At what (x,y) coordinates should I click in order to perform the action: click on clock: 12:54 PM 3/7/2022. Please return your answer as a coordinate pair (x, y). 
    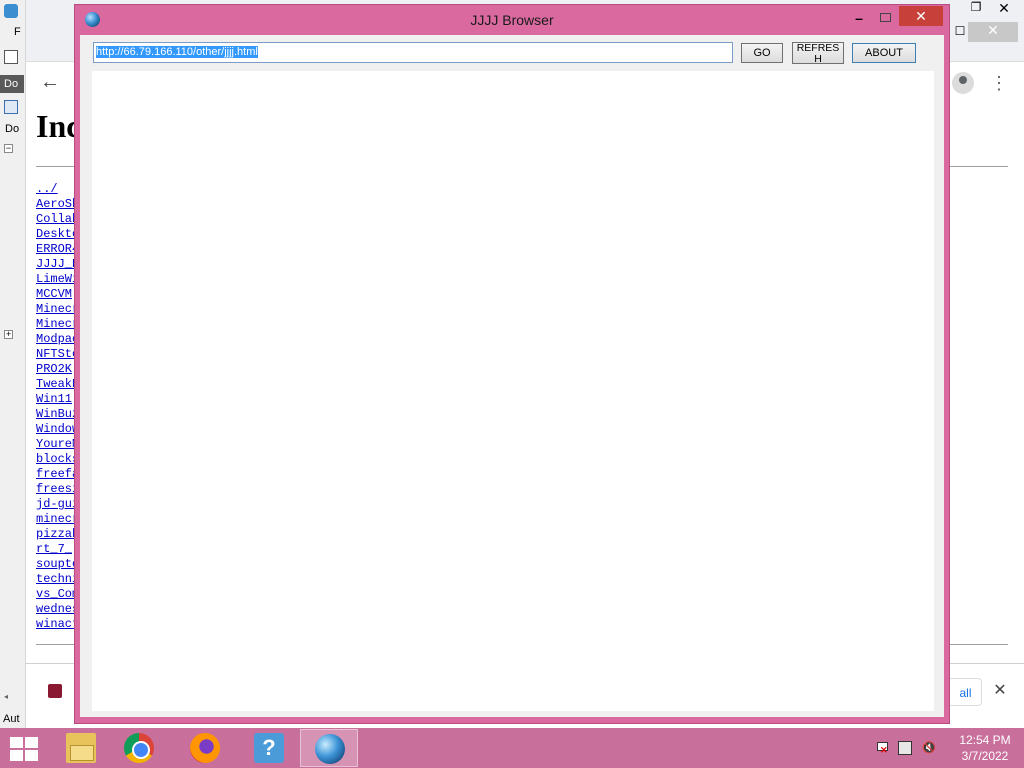
    Looking at the image, I should click on (985, 748).